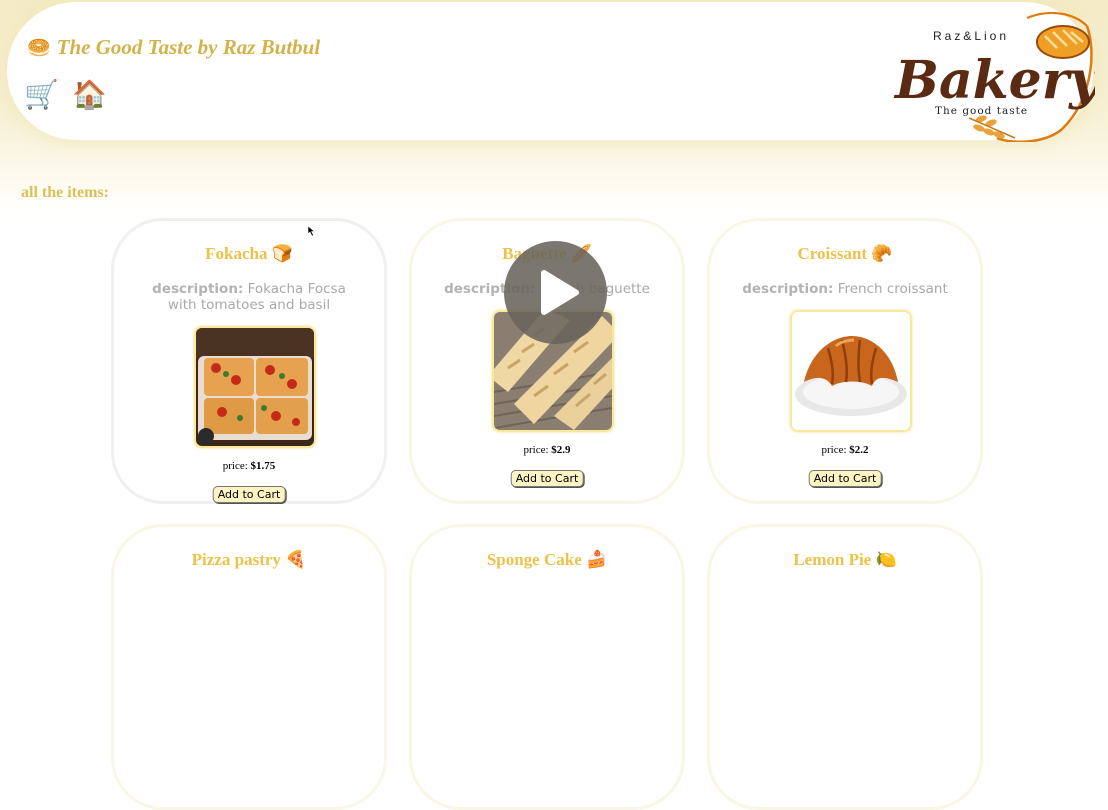 Image resolution: width=1108 pixels, height=810 pixels. Describe the element at coordinates (65, 192) in the screenshot. I see `section-title: all the items:` at that location.